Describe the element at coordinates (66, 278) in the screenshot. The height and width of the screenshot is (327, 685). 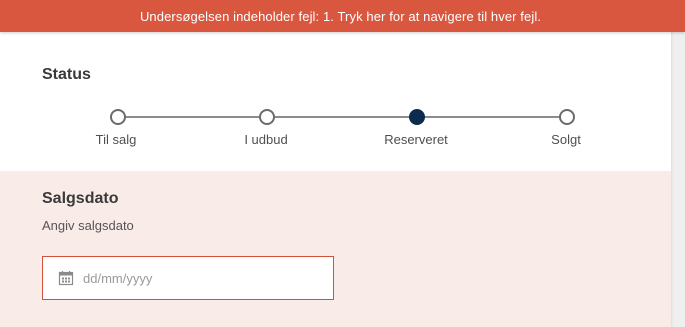
I see `calendar-icon` at that location.